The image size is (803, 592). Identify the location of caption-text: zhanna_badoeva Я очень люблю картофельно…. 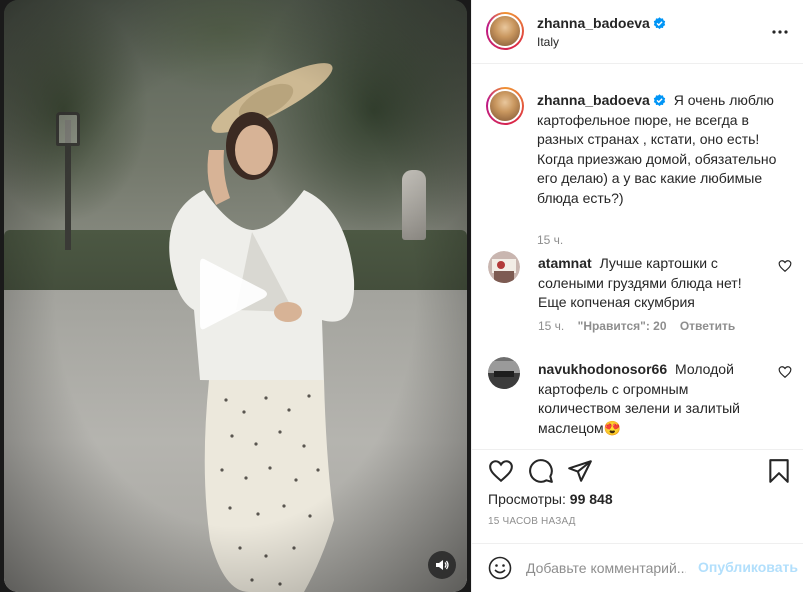
(660, 149).